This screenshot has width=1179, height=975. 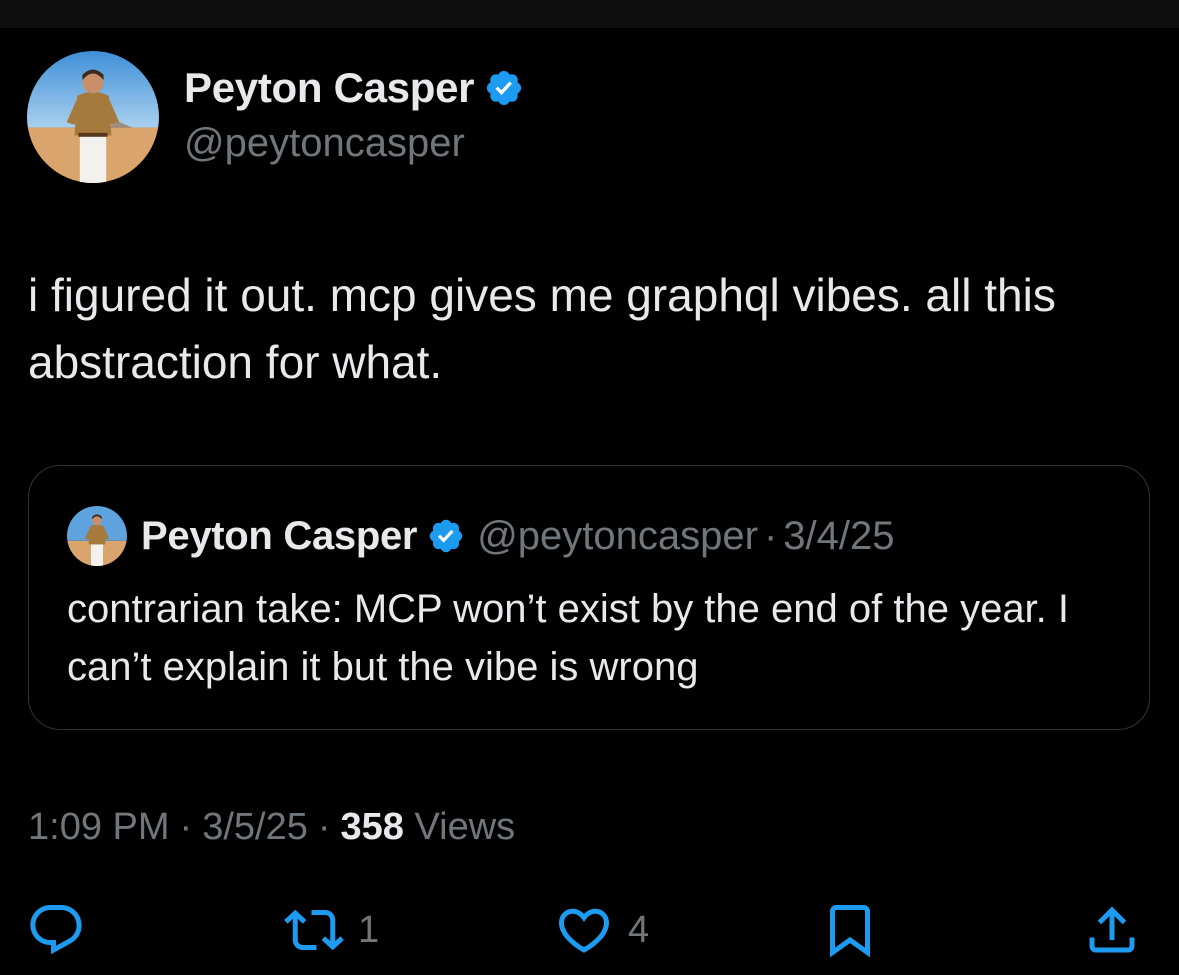 I want to click on bookmark-button, so click(x=850, y=930).